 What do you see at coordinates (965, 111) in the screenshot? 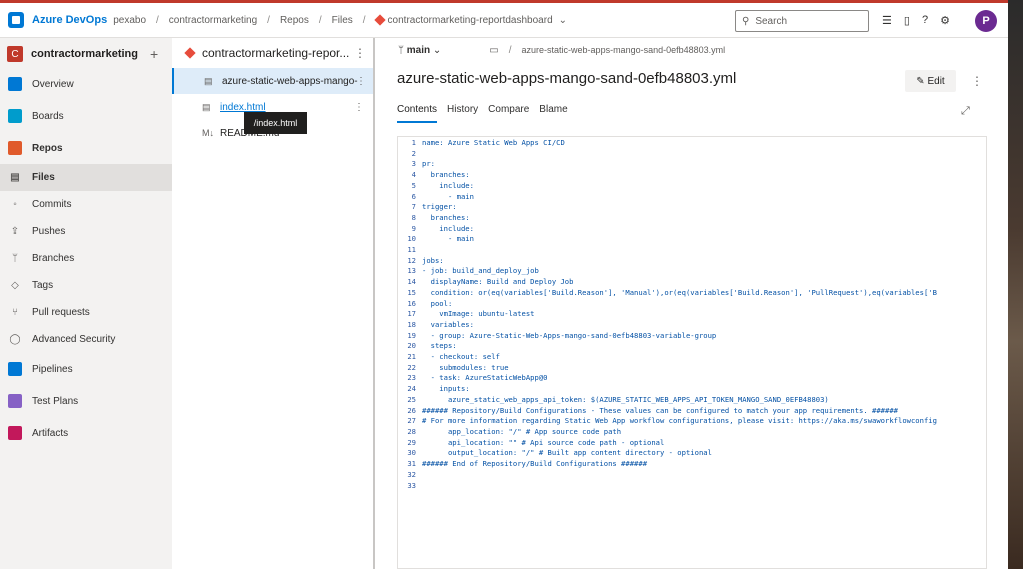
I see `expand-icon: ⤢` at bounding box center [965, 111].